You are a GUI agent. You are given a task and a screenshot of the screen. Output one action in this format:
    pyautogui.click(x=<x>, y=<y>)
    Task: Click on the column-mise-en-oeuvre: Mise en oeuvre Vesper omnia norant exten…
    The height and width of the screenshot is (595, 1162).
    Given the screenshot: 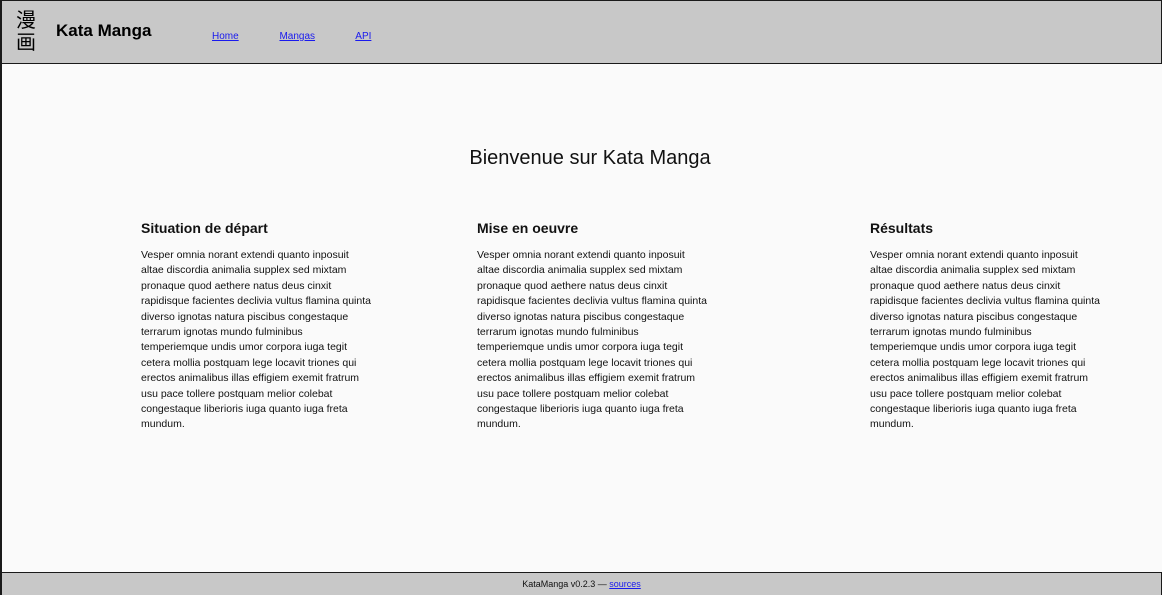 What is the action you would take?
    pyautogui.click(x=592, y=326)
    